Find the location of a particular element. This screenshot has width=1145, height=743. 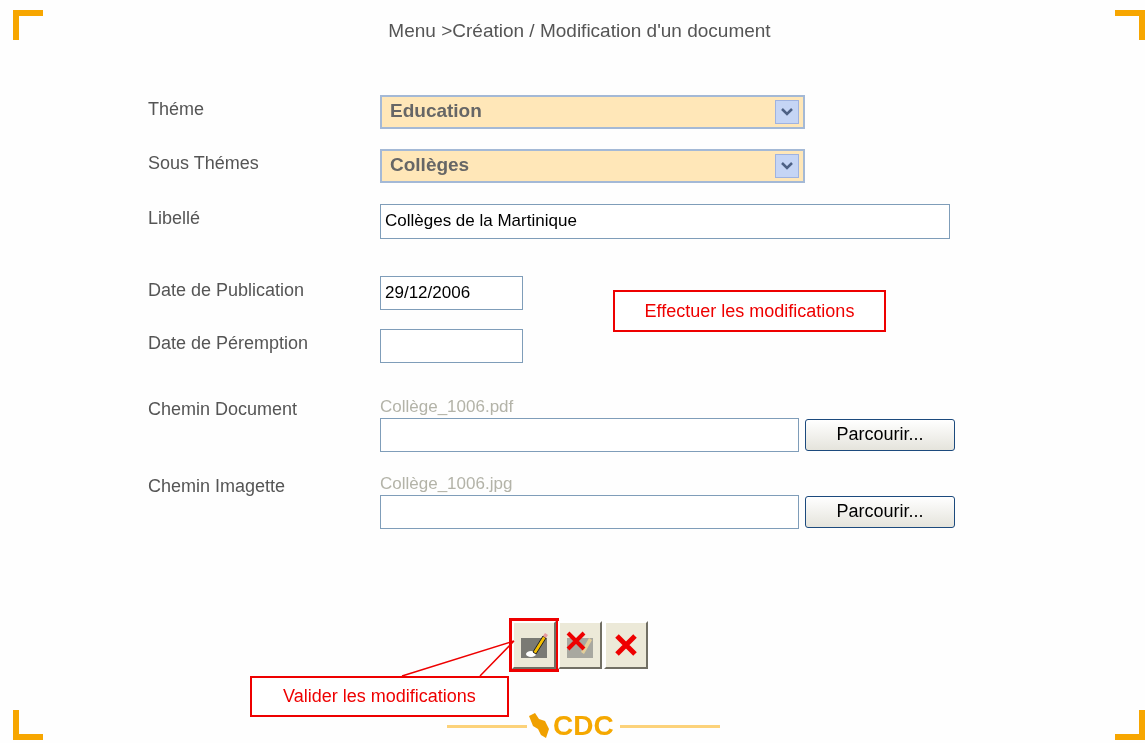

close-icon is located at coordinates (626, 645).